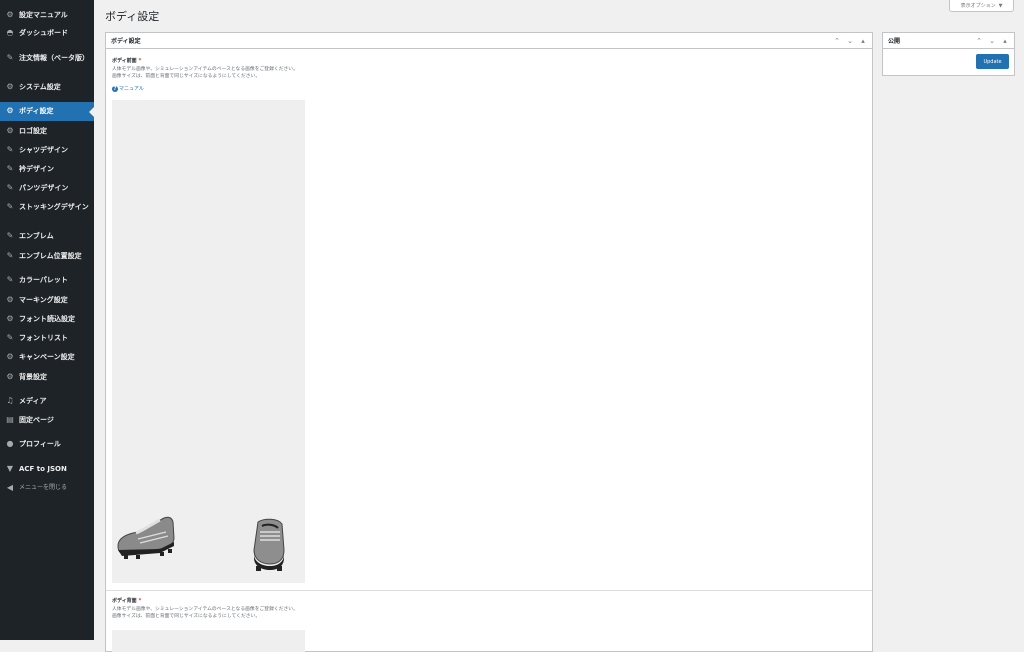  What do you see at coordinates (489, 590) in the screenshot?
I see `field-divider` at bounding box center [489, 590].